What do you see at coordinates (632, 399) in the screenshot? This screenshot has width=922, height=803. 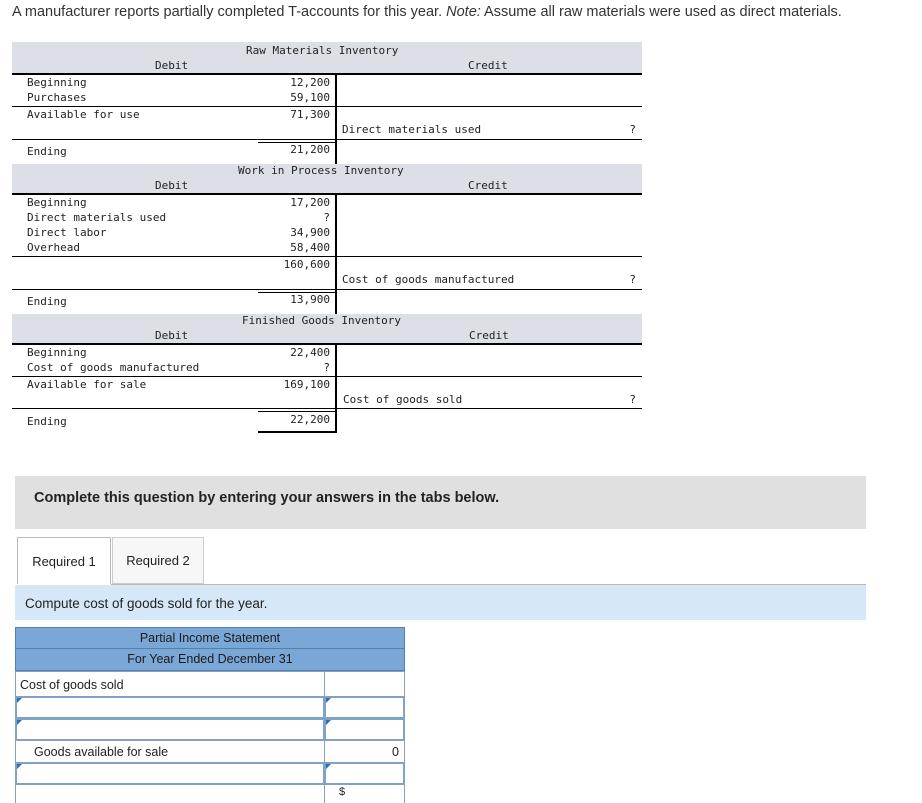 I see `finished-goods-credit-entry-value: ?` at bounding box center [632, 399].